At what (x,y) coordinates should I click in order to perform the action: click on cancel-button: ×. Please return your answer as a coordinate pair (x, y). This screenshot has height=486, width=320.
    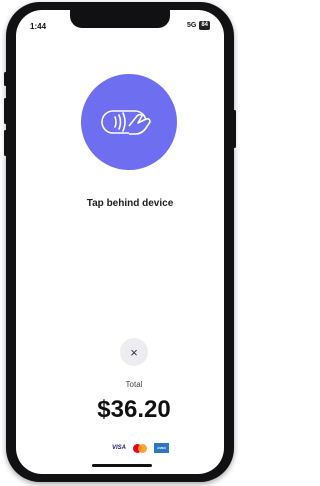
    Looking at the image, I should click on (134, 352).